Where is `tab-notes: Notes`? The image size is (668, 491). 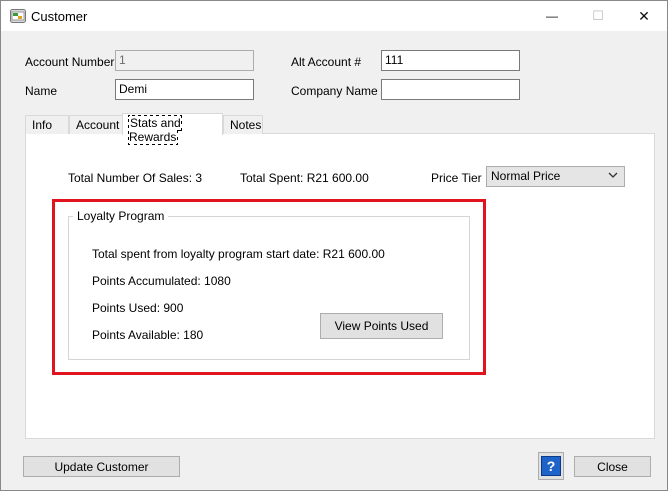 tab-notes: Notes is located at coordinates (243, 124).